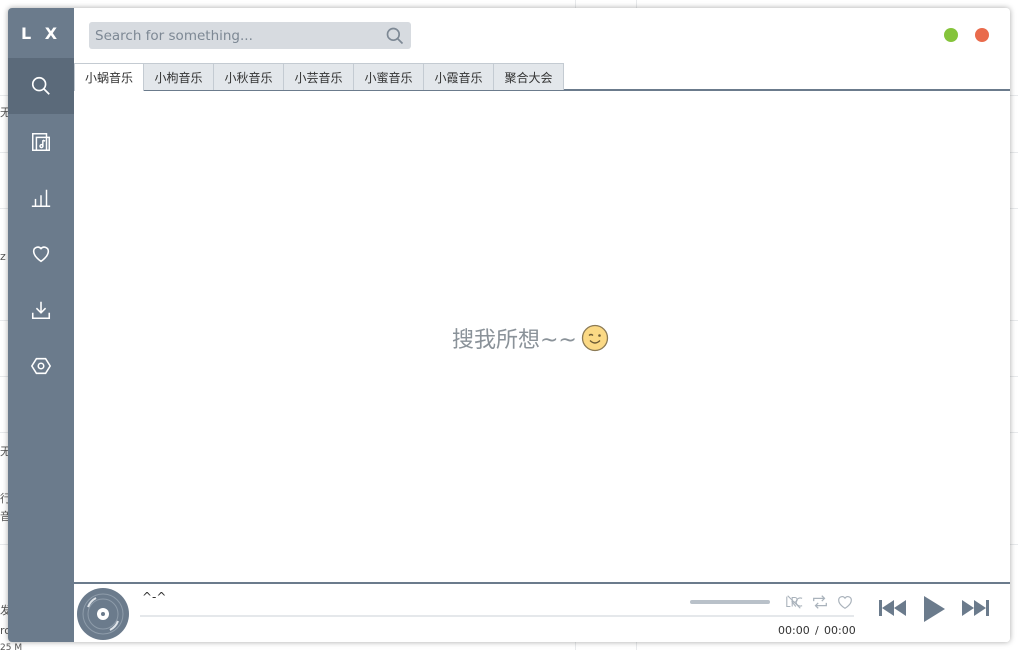 The height and width of the screenshot is (653, 1018). I want to click on repeat-icon, so click(820, 602).